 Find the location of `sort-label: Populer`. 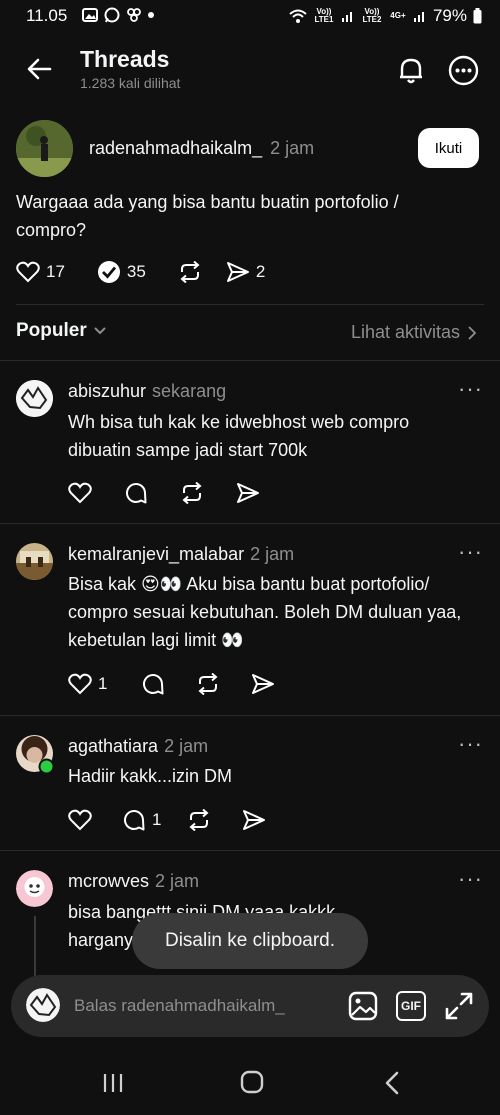

sort-label: Populer is located at coordinates (51, 330).